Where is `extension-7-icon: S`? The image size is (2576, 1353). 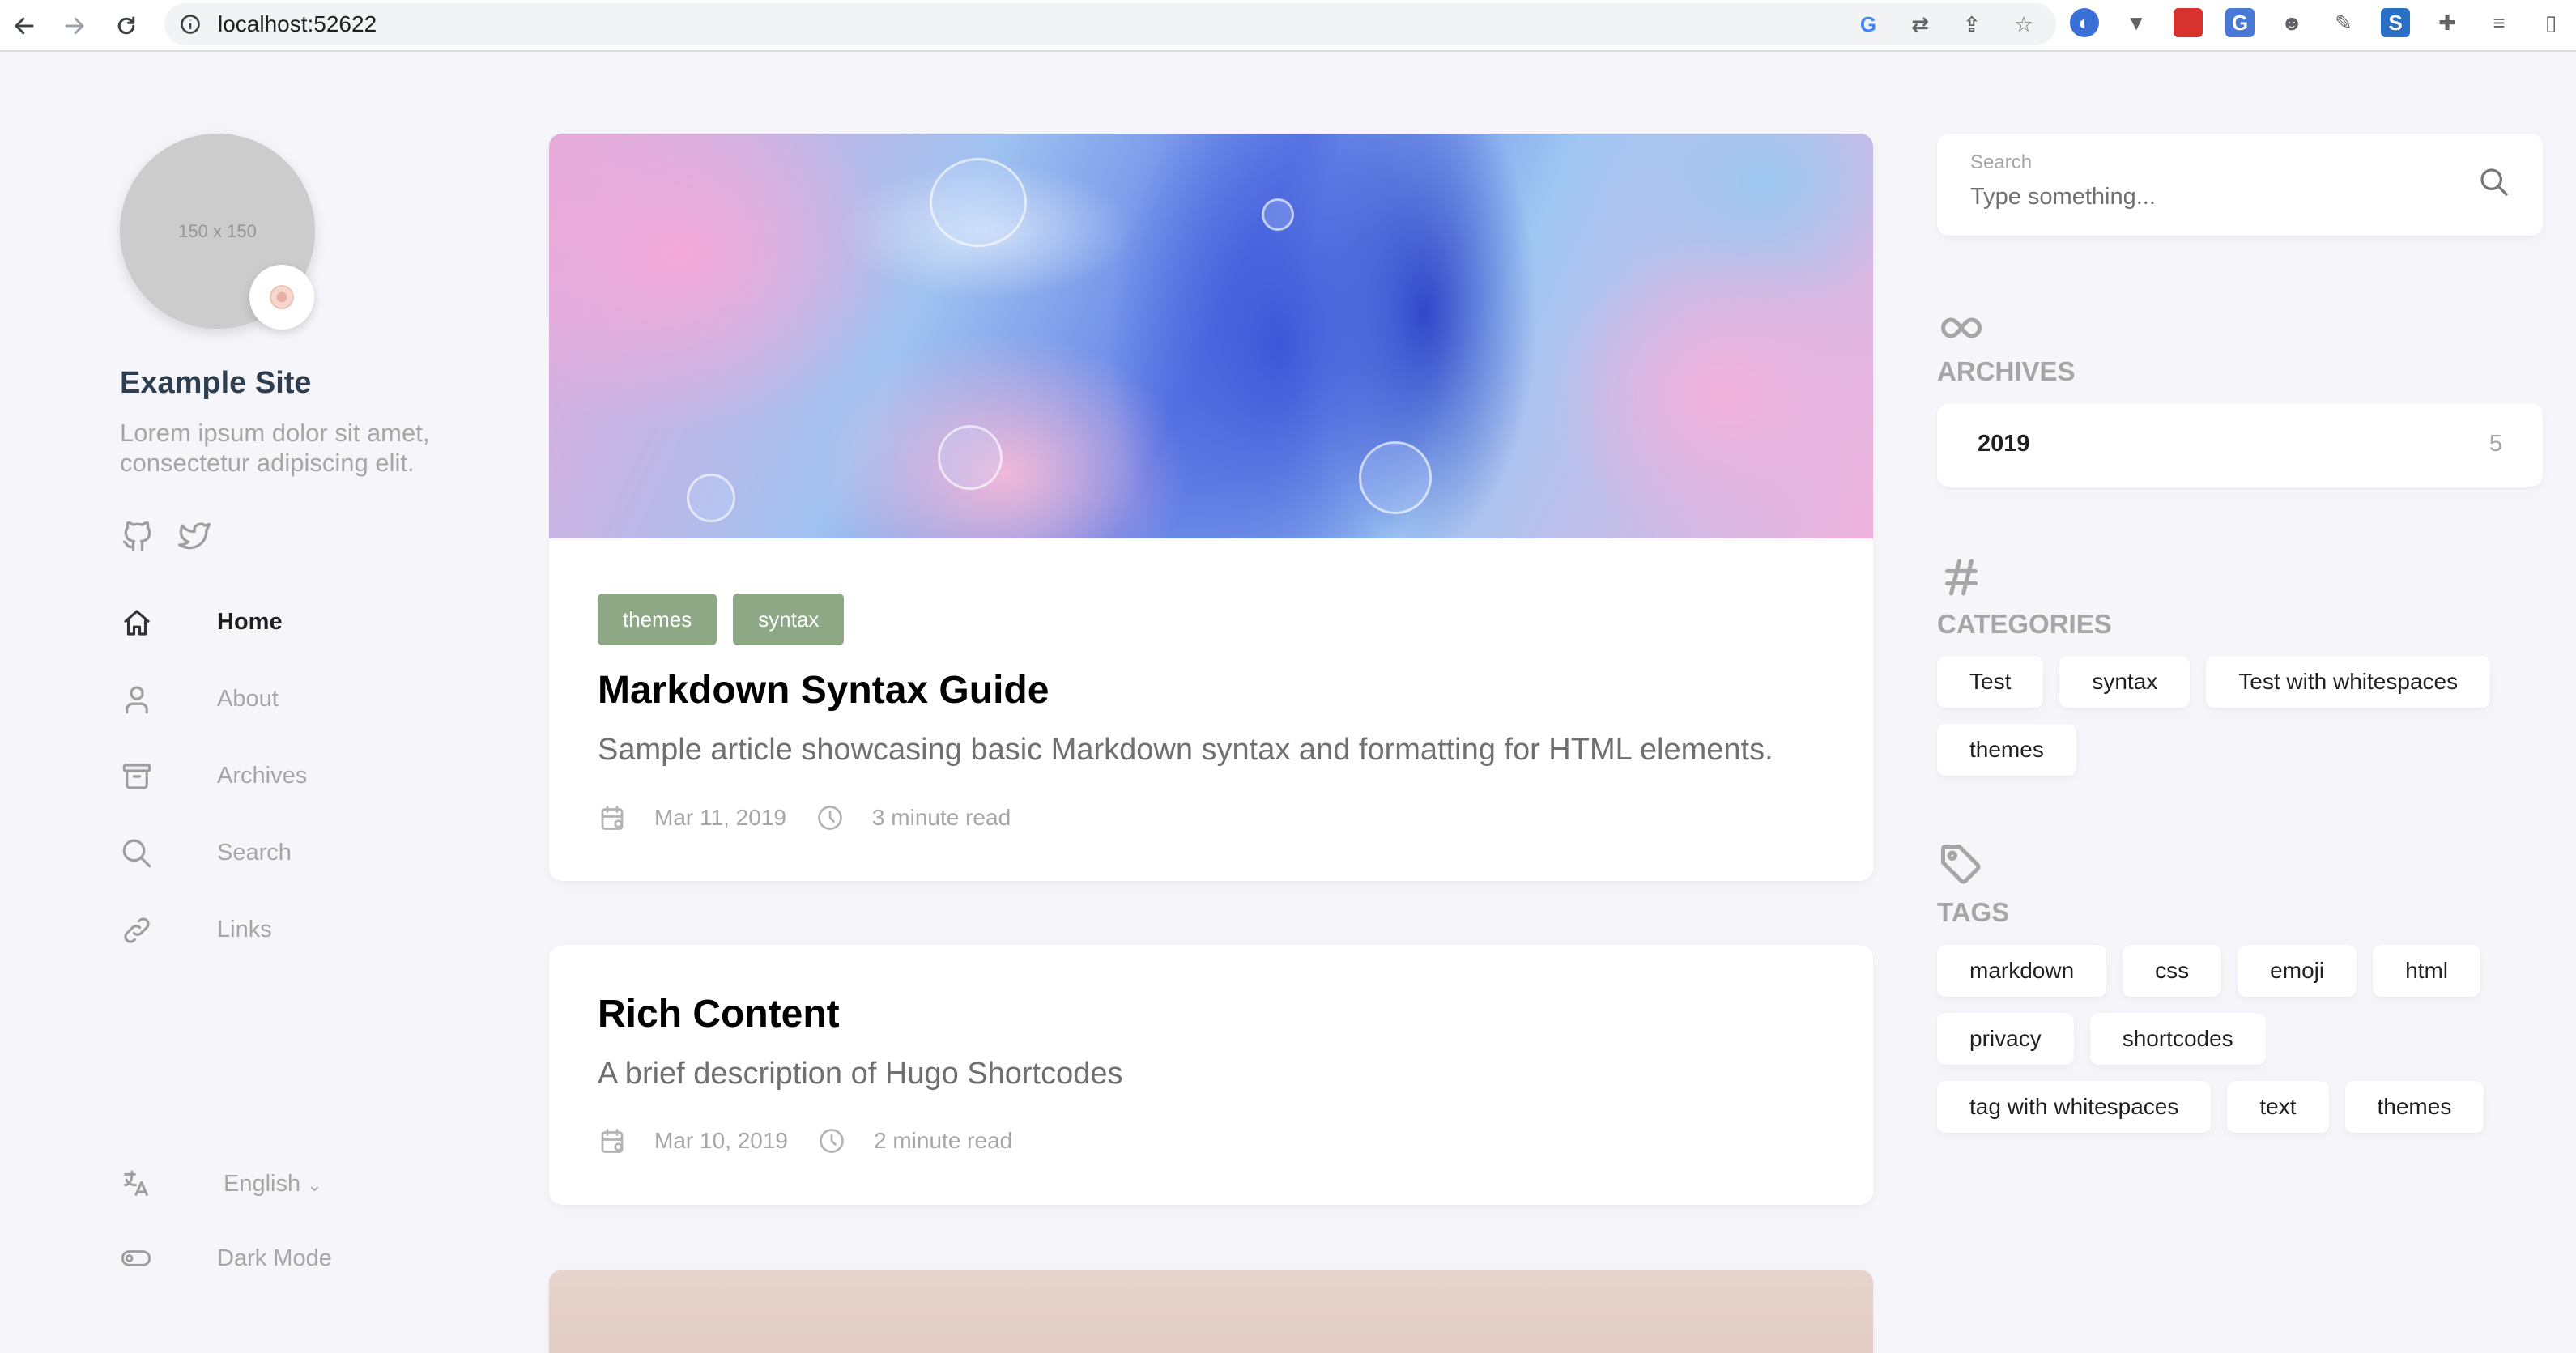 extension-7-icon: S is located at coordinates (2395, 22).